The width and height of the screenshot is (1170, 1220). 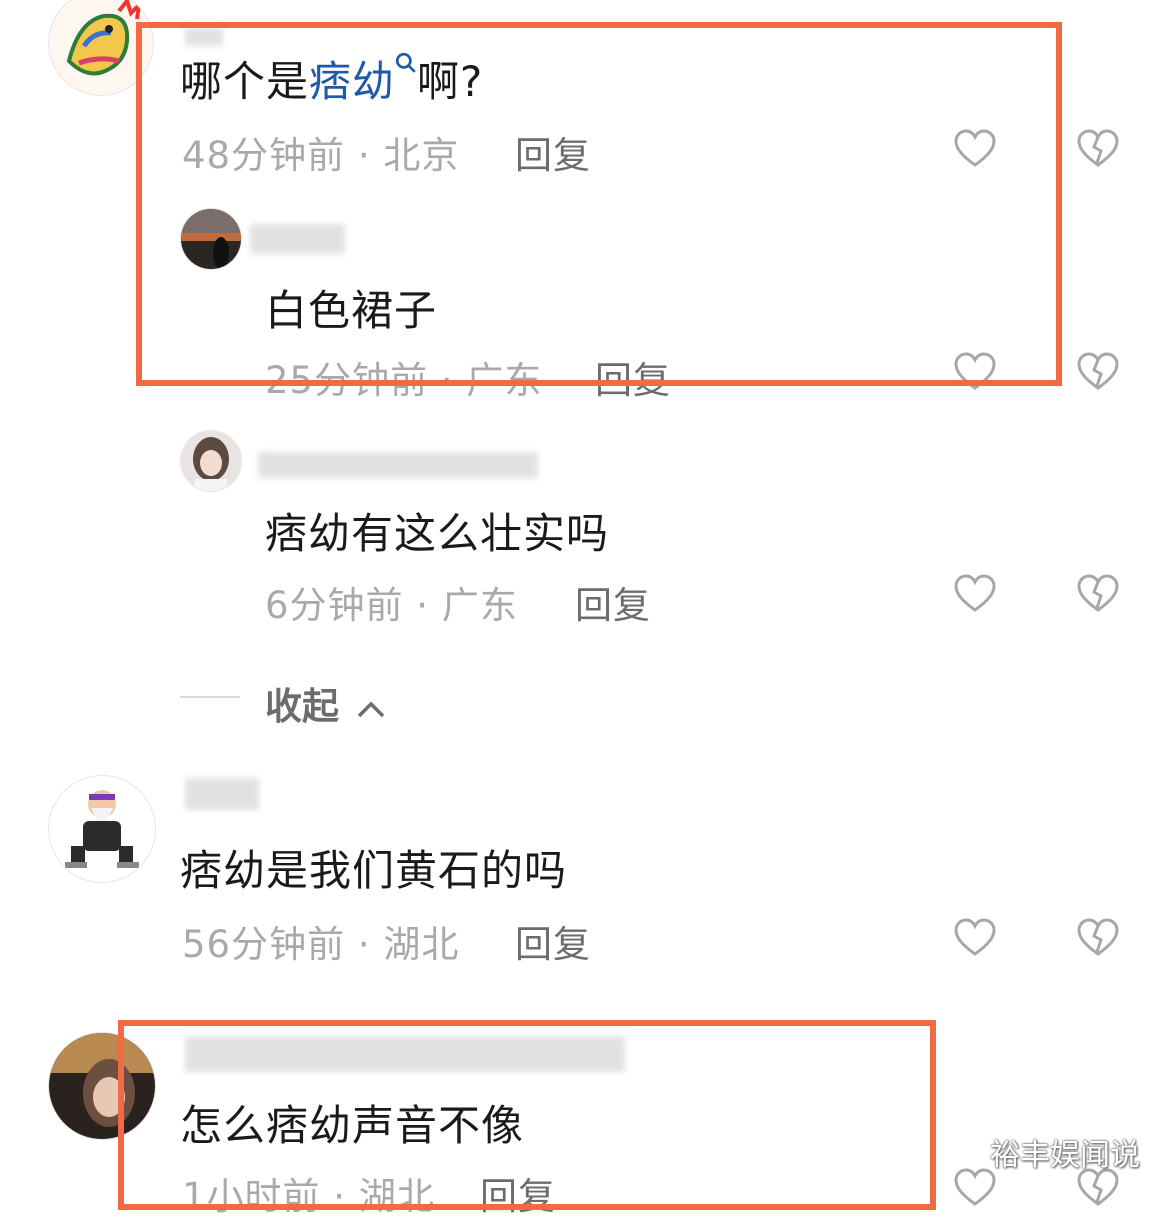 What do you see at coordinates (371, 709) in the screenshot?
I see `chevron-up-icon` at bounding box center [371, 709].